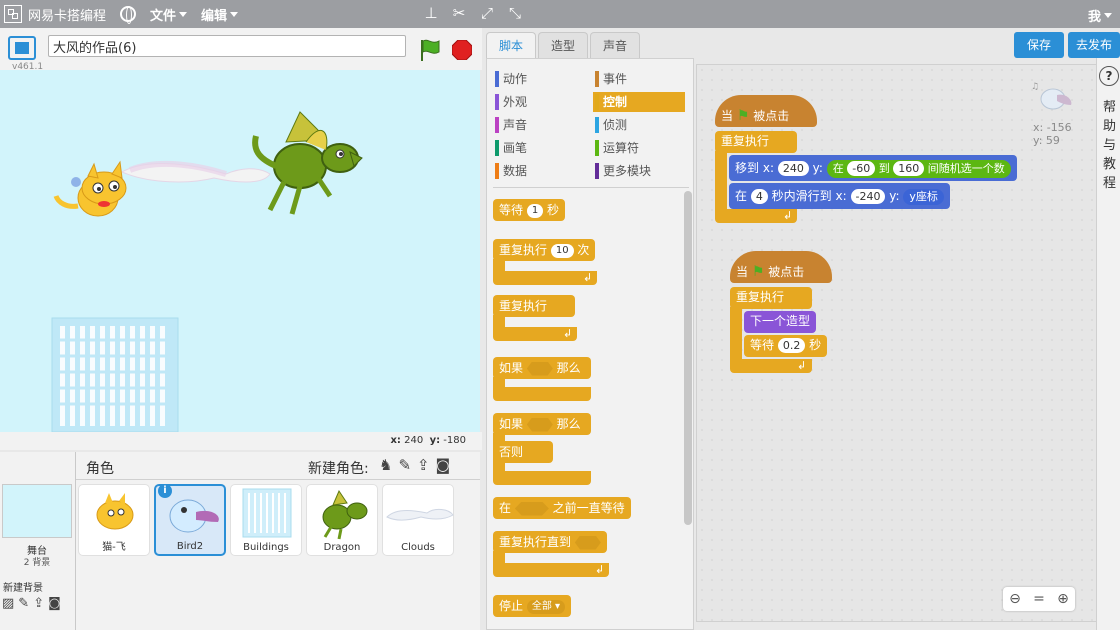 This screenshot has height=630, width=1120. I want to click on block-repeat: 重复执行 10 次, so click(544, 250).